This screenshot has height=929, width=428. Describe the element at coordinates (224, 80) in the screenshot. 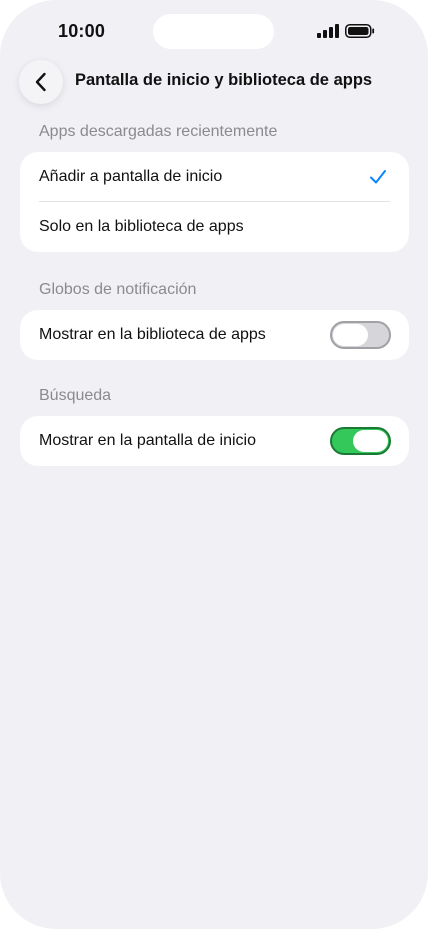

I see `page-title: Pantalla de inicio y biblioteca de apps` at that location.